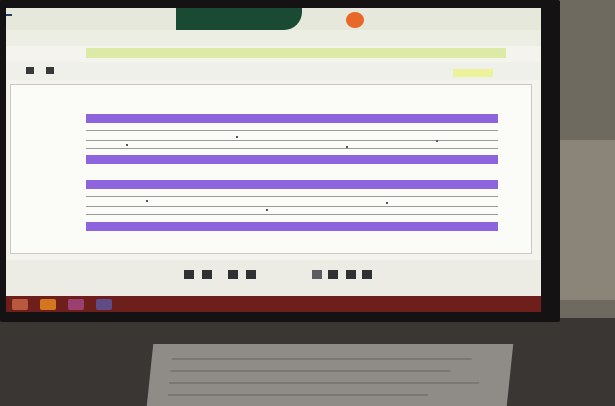  What do you see at coordinates (317, 274) in the screenshot?
I see `view-icon` at bounding box center [317, 274].